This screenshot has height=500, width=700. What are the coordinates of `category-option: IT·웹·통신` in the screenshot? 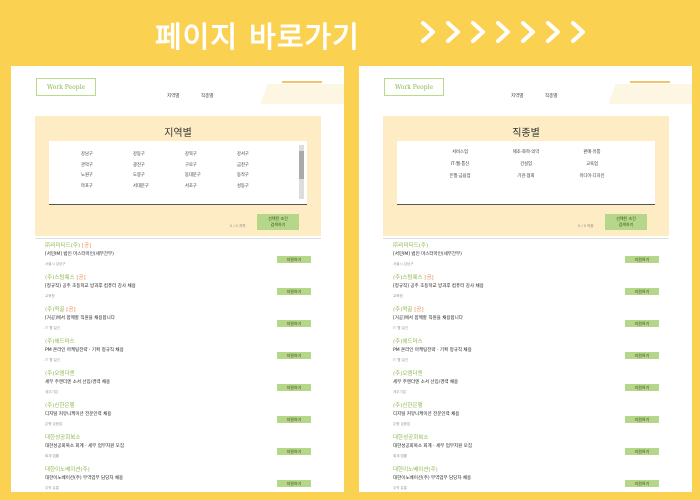 It's located at (460, 164).